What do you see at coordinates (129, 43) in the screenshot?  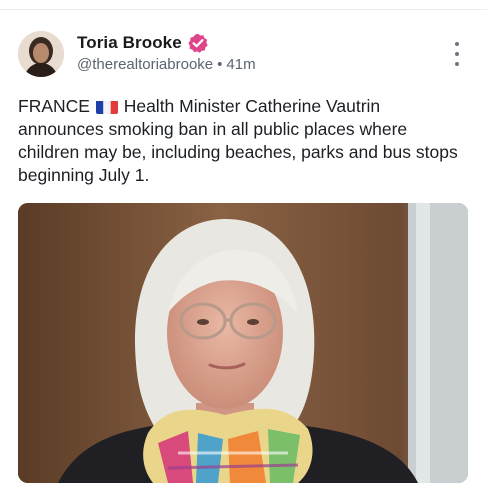 I see `author-display-name: Toria Brooke` at bounding box center [129, 43].